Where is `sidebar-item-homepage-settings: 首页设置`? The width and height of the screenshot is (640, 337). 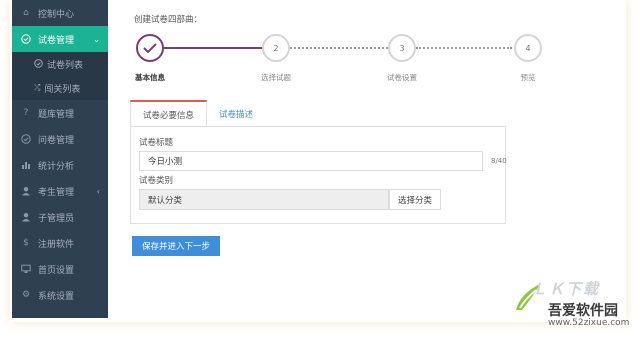 sidebar-item-homepage-settings: 首页设置 is located at coordinates (60, 269).